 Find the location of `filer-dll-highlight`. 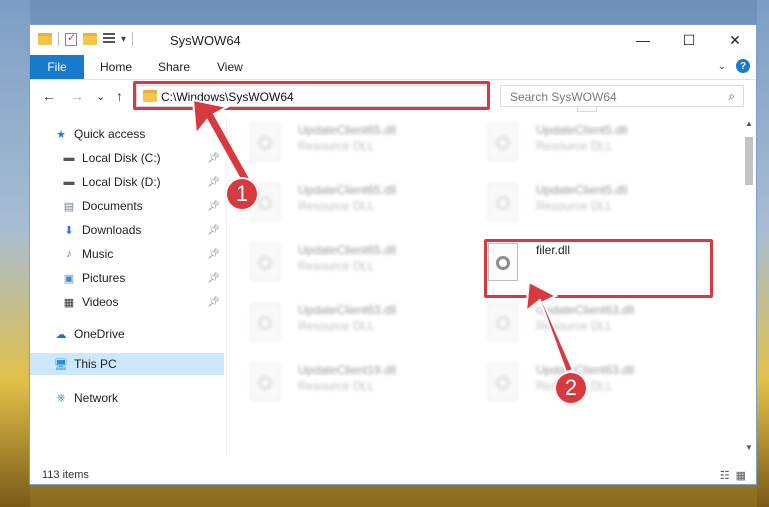

filer-dll-highlight is located at coordinates (598, 268).